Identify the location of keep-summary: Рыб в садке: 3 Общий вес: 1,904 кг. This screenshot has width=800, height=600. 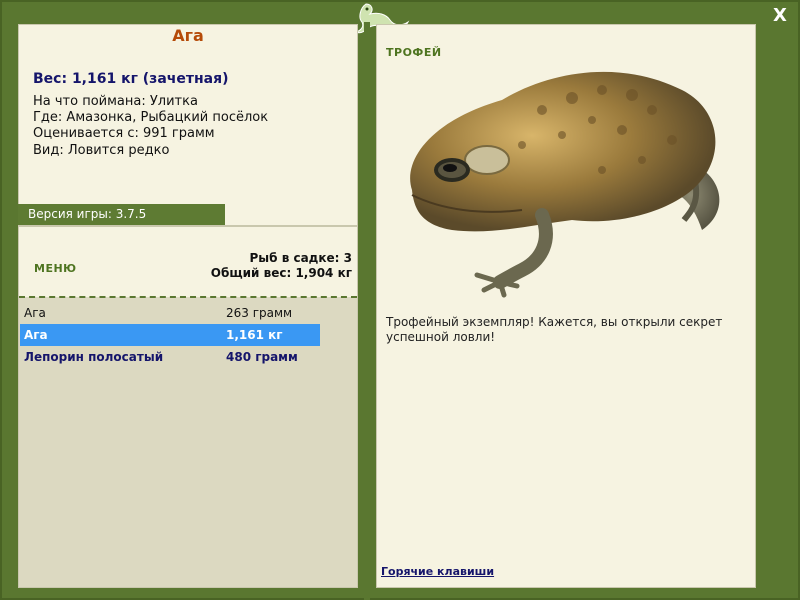
(281, 266).